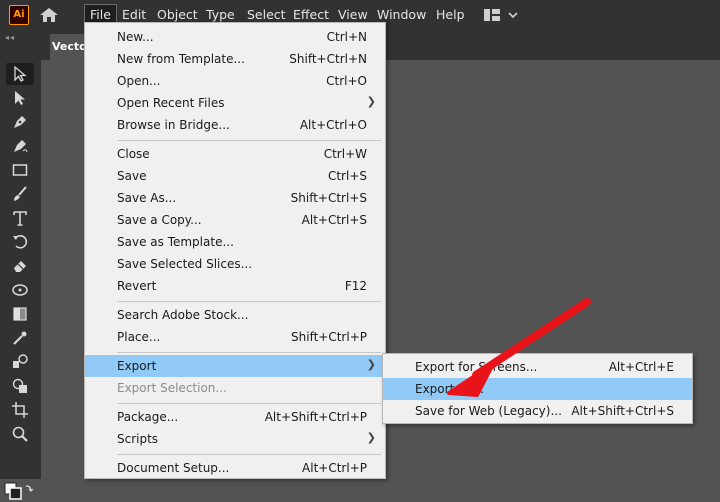 This screenshot has width=720, height=502. I want to click on shape-builder-tool-icon, so click(20, 386).